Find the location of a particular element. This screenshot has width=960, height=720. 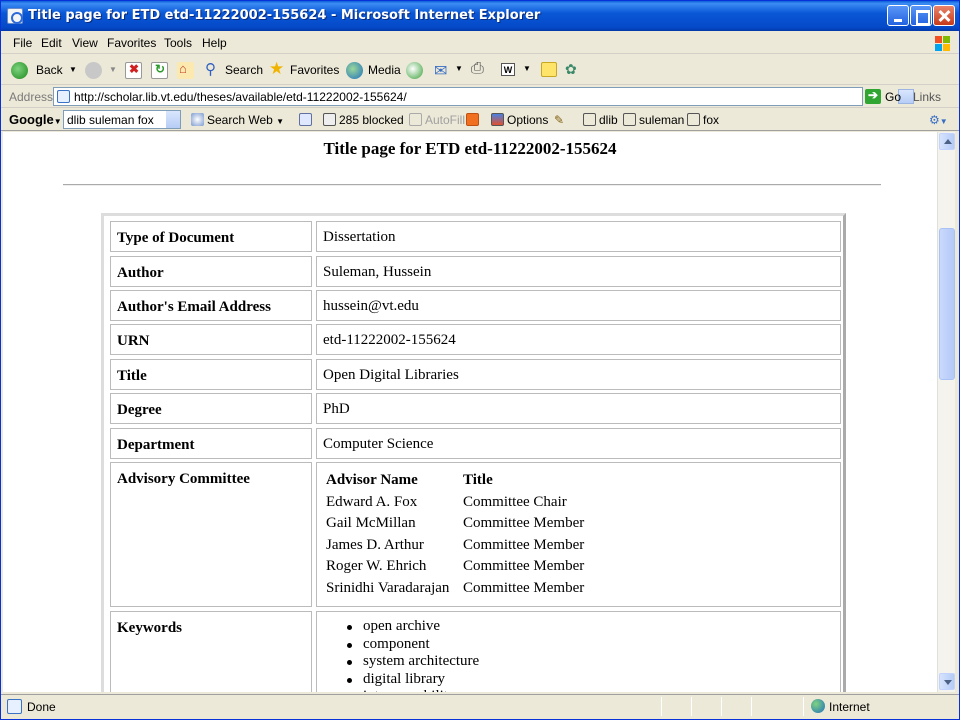

blogger-button is located at coordinates (474, 120).